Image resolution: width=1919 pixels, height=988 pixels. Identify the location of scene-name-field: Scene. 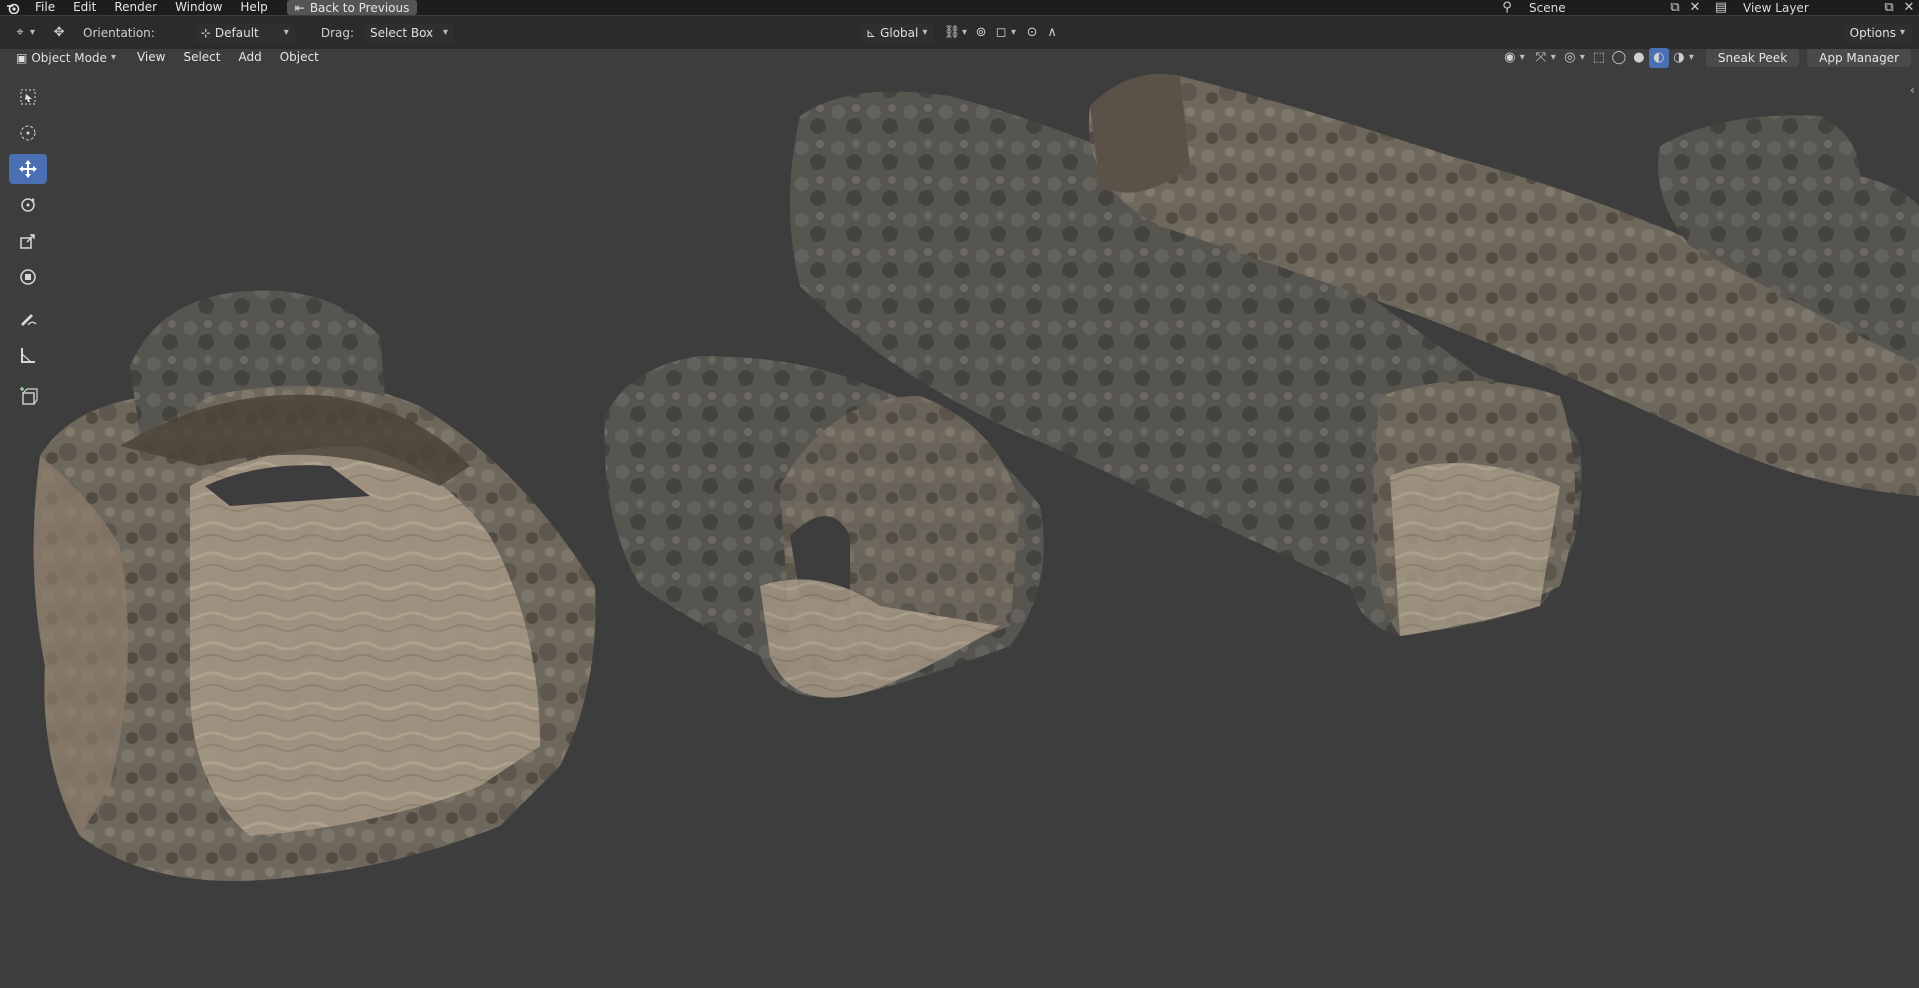
(1594, 7).